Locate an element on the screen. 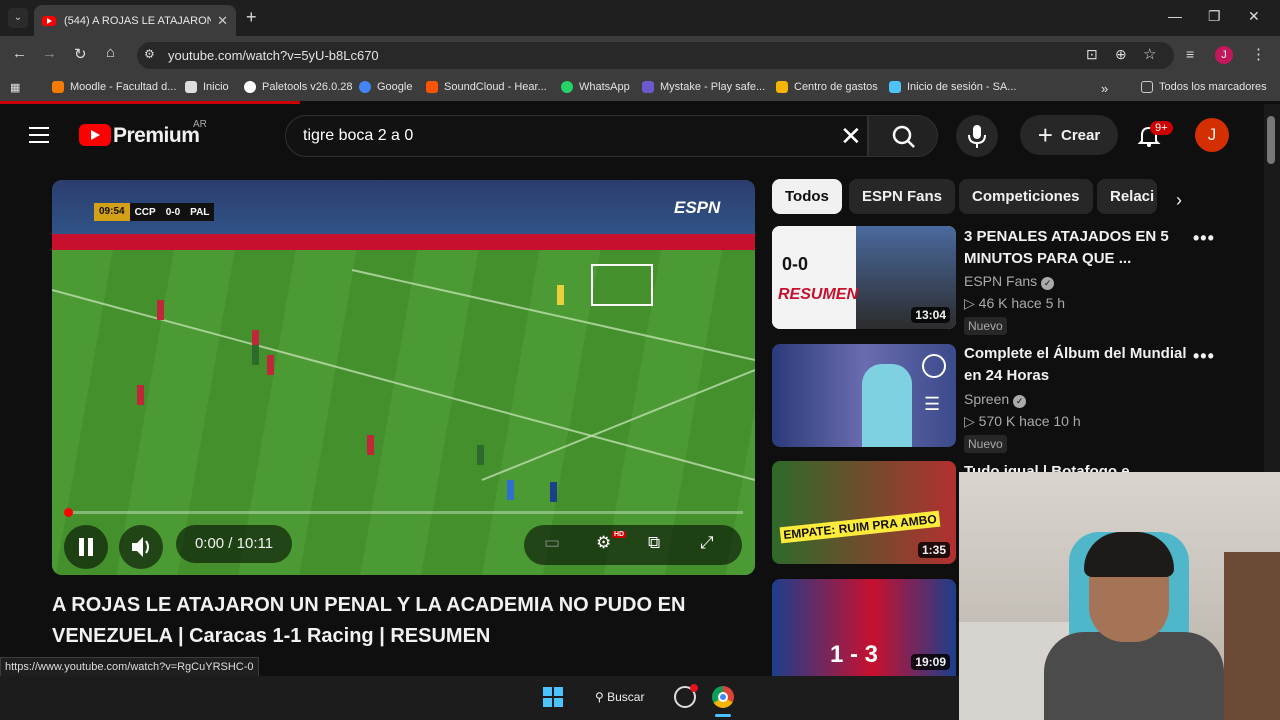  account-avatar: J is located at coordinates (1212, 135).